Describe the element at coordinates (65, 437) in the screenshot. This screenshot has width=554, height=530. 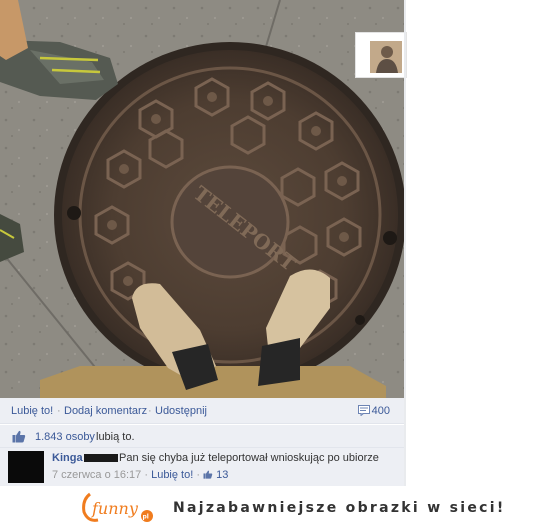
I see `likes-count-link: 1.843 osoby` at that location.